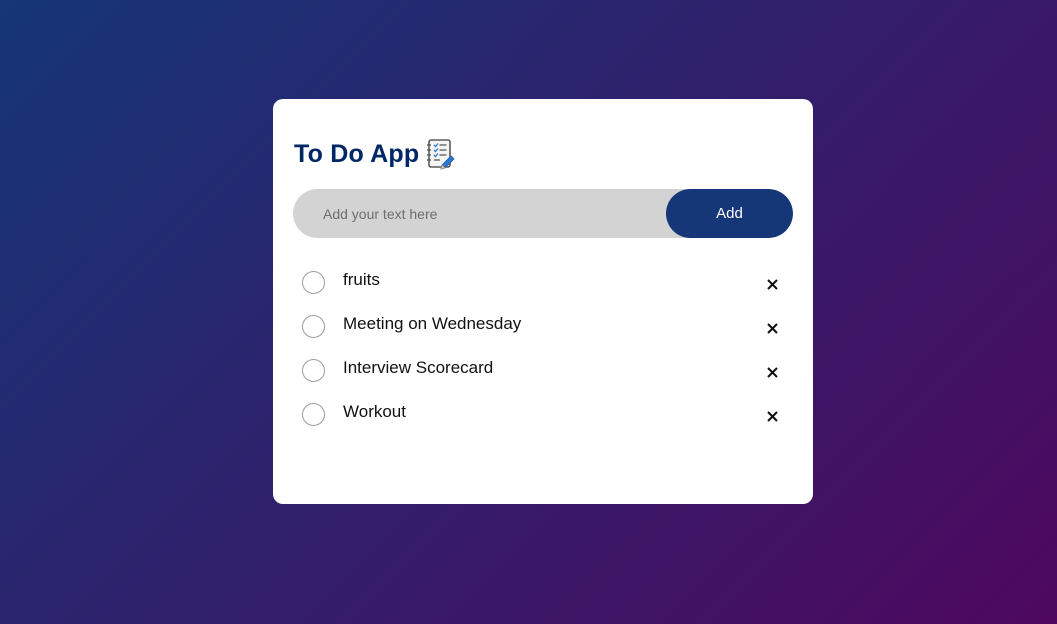 Image resolution: width=1057 pixels, height=624 pixels. What do you see at coordinates (357, 153) in the screenshot?
I see `app-title: To Do App` at bounding box center [357, 153].